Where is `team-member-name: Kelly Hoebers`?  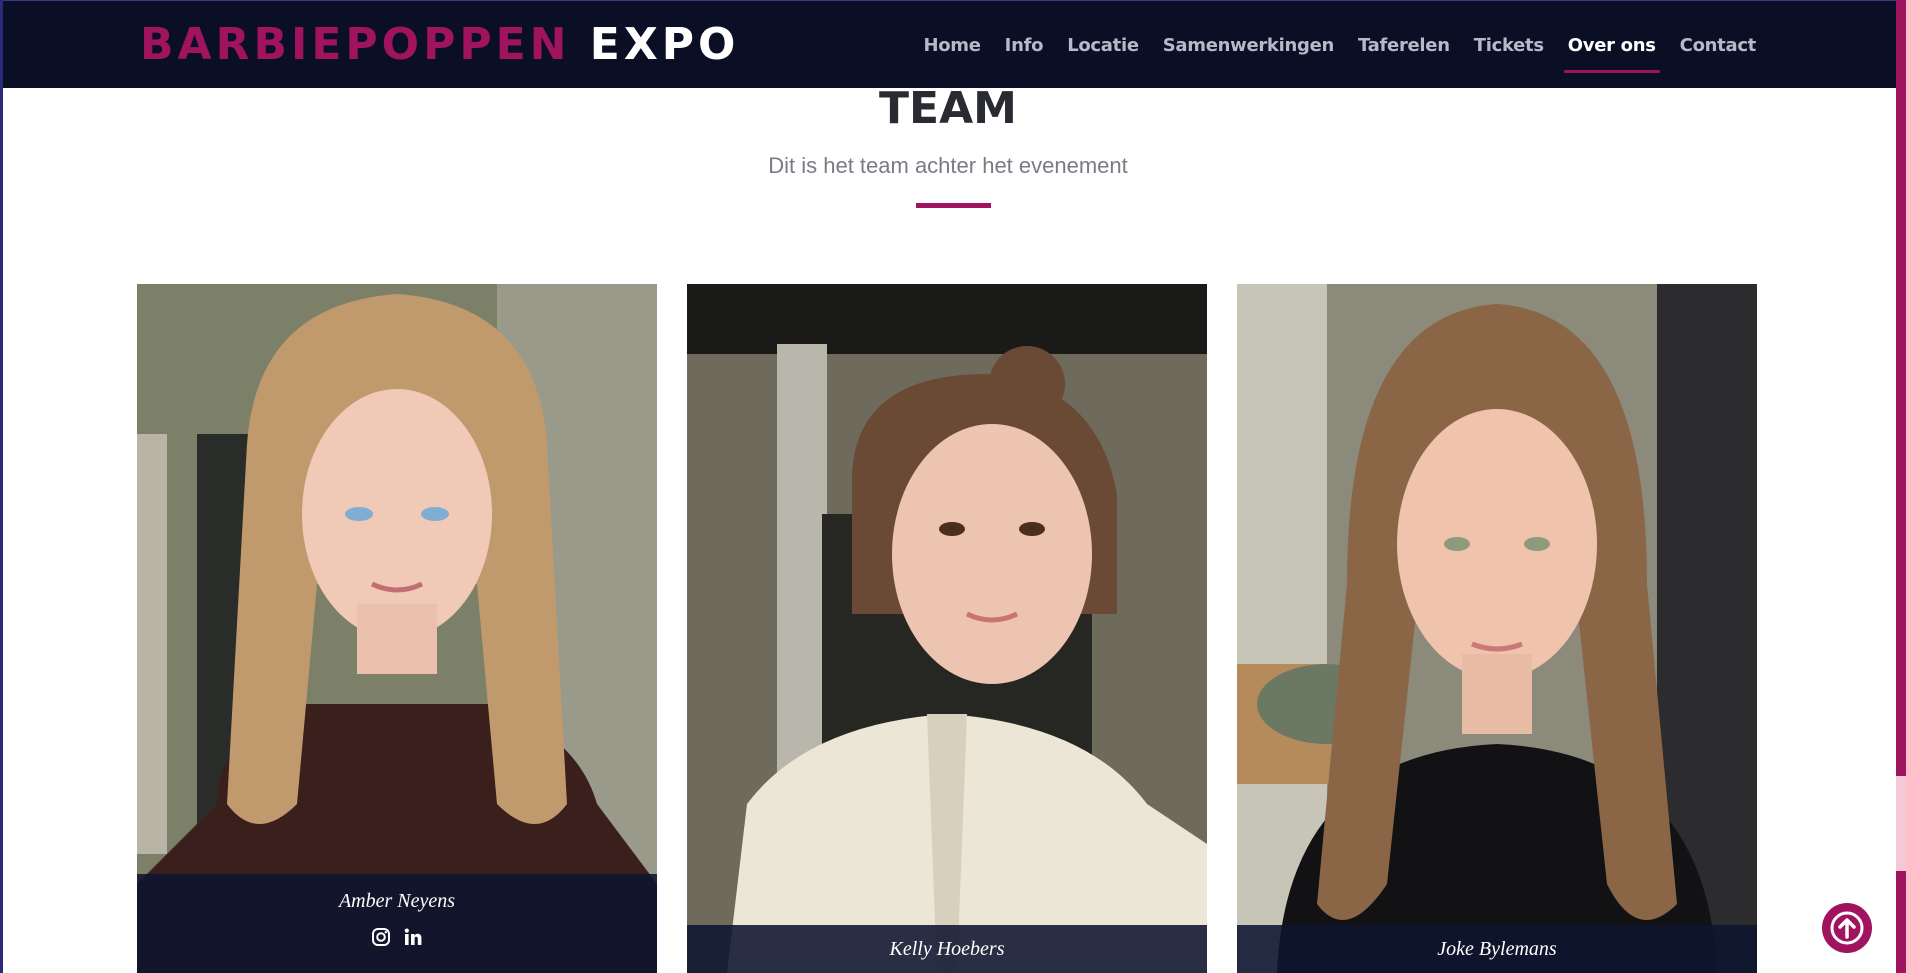 team-member-name: Kelly Hoebers is located at coordinates (947, 949).